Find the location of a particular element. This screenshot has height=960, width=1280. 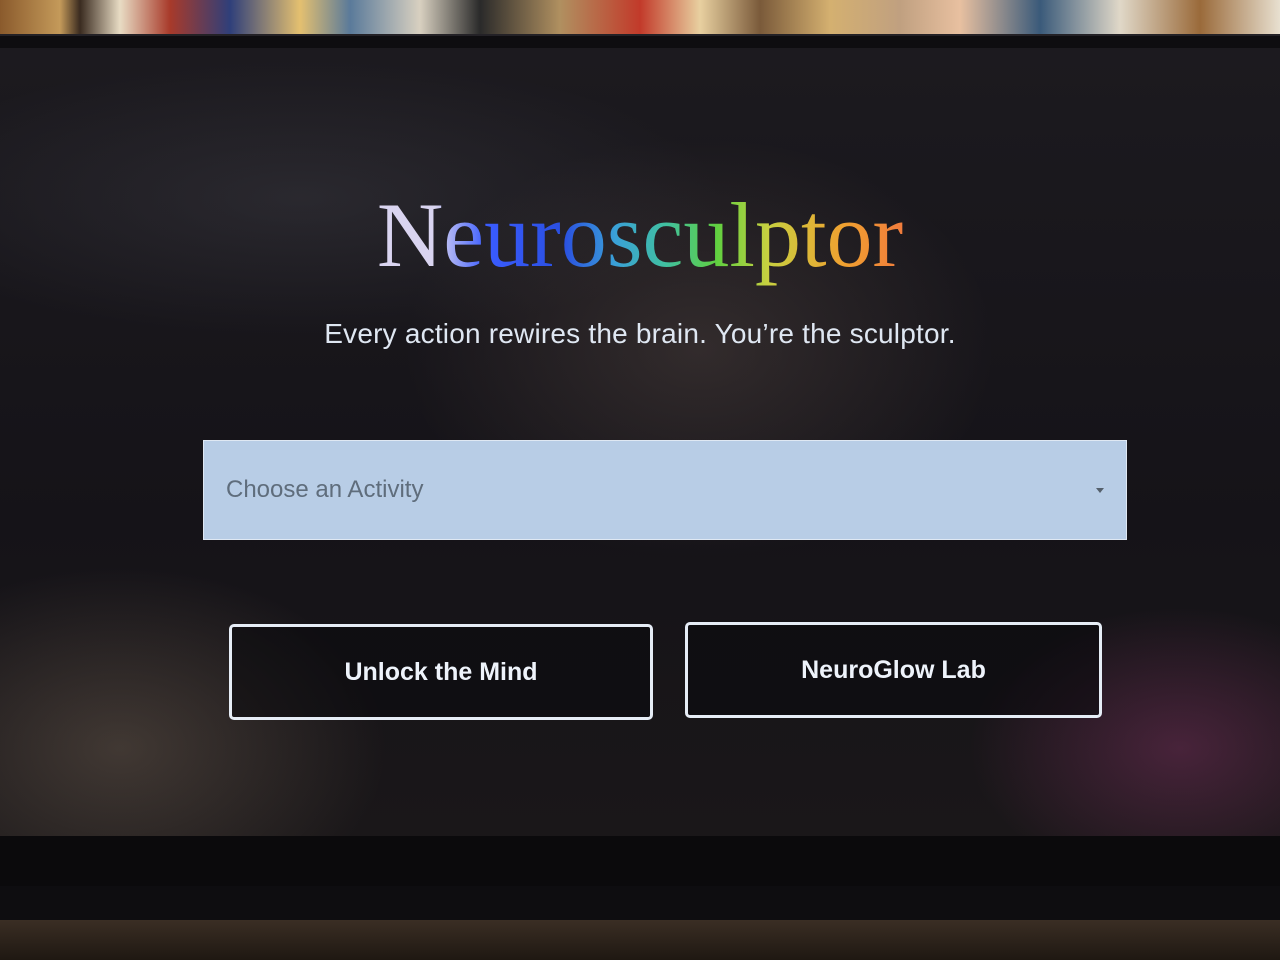

unlock-the-mind-button: Unlock the Mind is located at coordinates (441, 672).